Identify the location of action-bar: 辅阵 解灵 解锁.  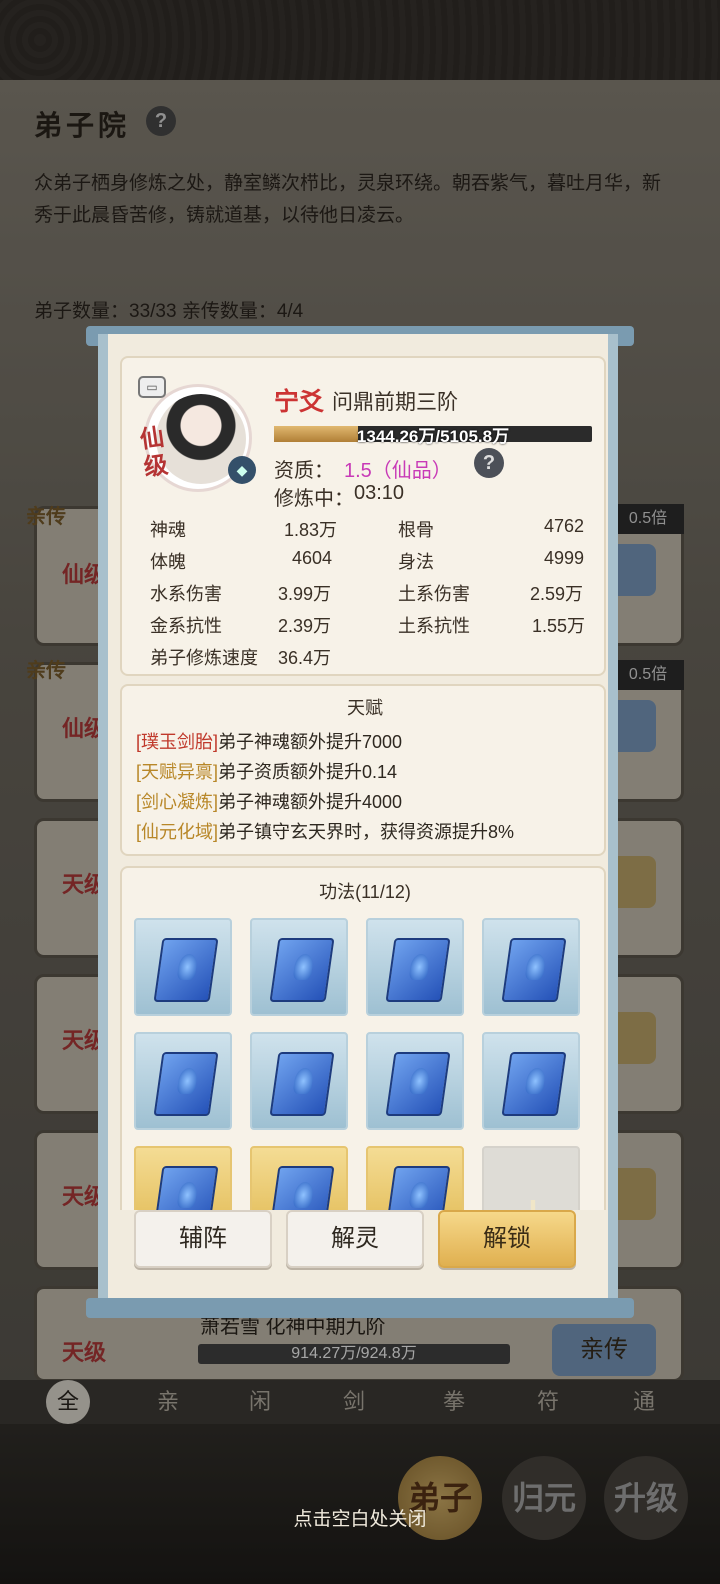
(358, 1250).